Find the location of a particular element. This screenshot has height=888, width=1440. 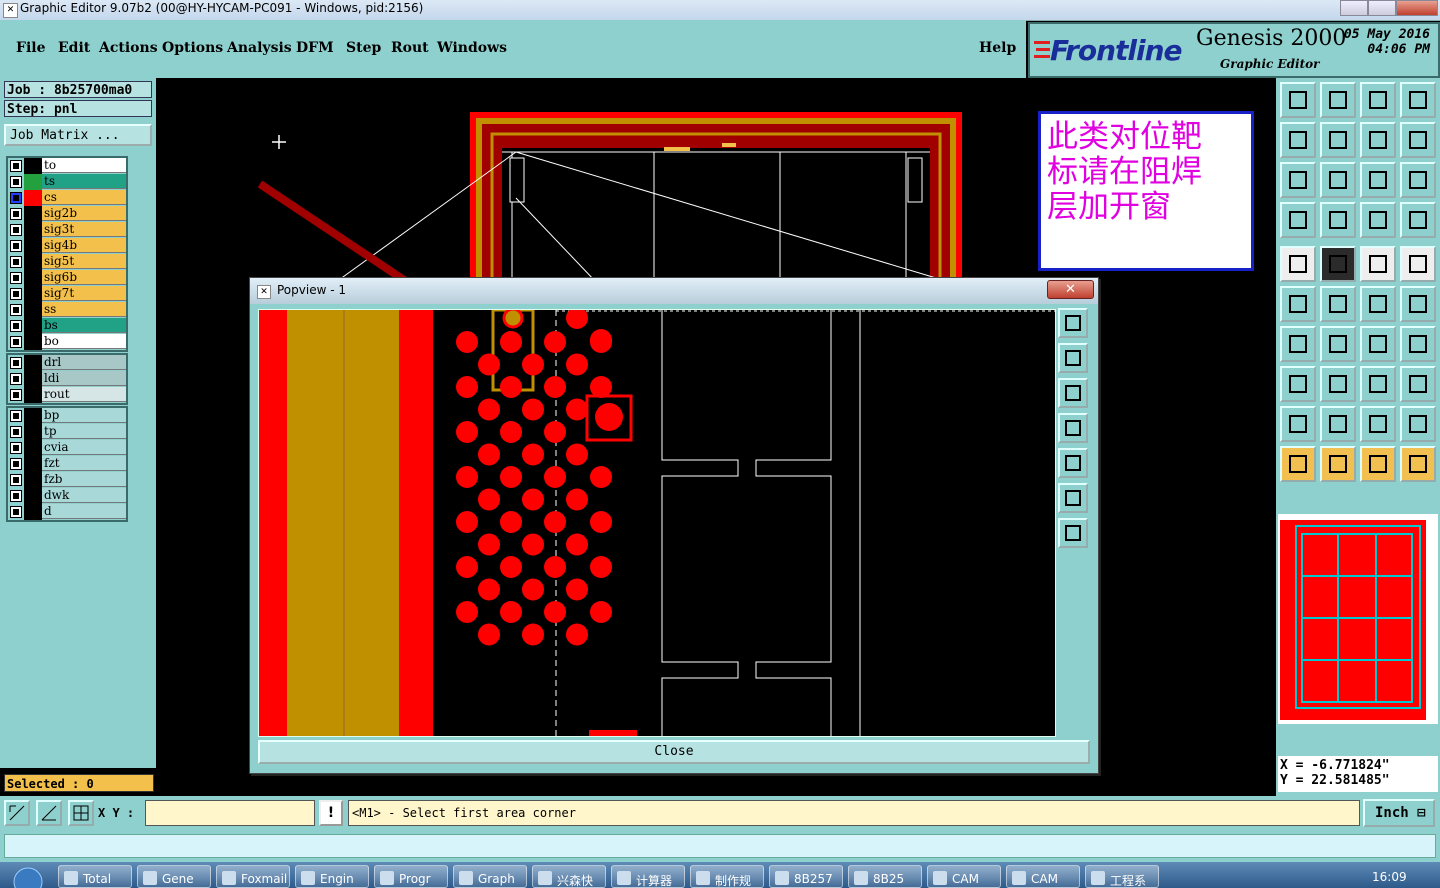

xy-input is located at coordinates (230, 813).